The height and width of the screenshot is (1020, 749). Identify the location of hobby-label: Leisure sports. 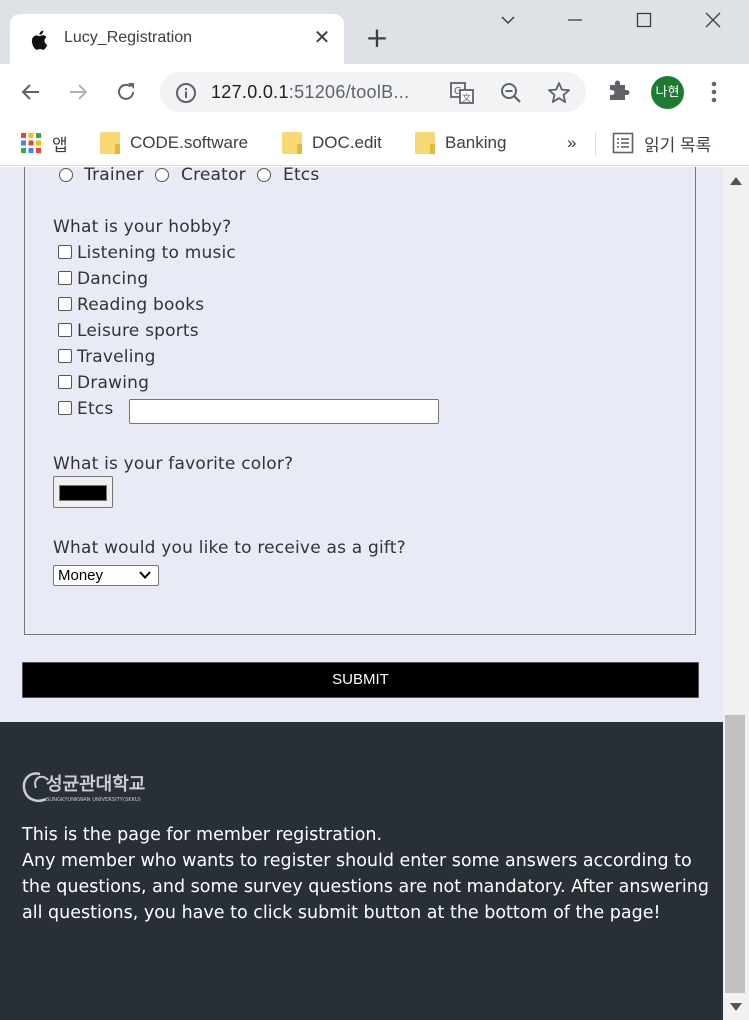
(138, 331).